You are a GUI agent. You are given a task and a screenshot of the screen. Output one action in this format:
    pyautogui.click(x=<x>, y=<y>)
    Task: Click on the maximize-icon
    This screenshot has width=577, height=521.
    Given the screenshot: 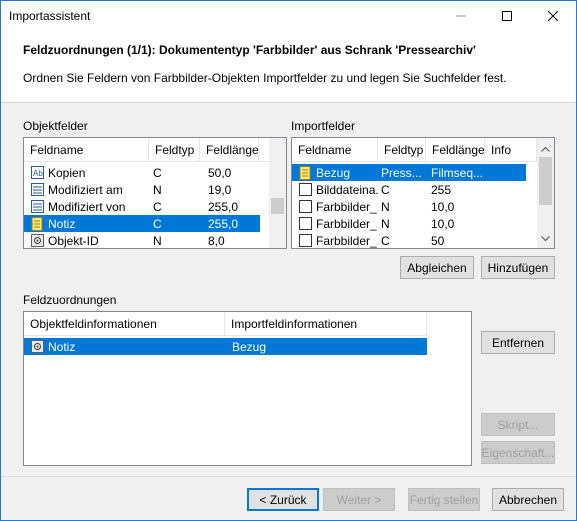 What is the action you would take?
    pyautogui.click(x=507, y=16)
    